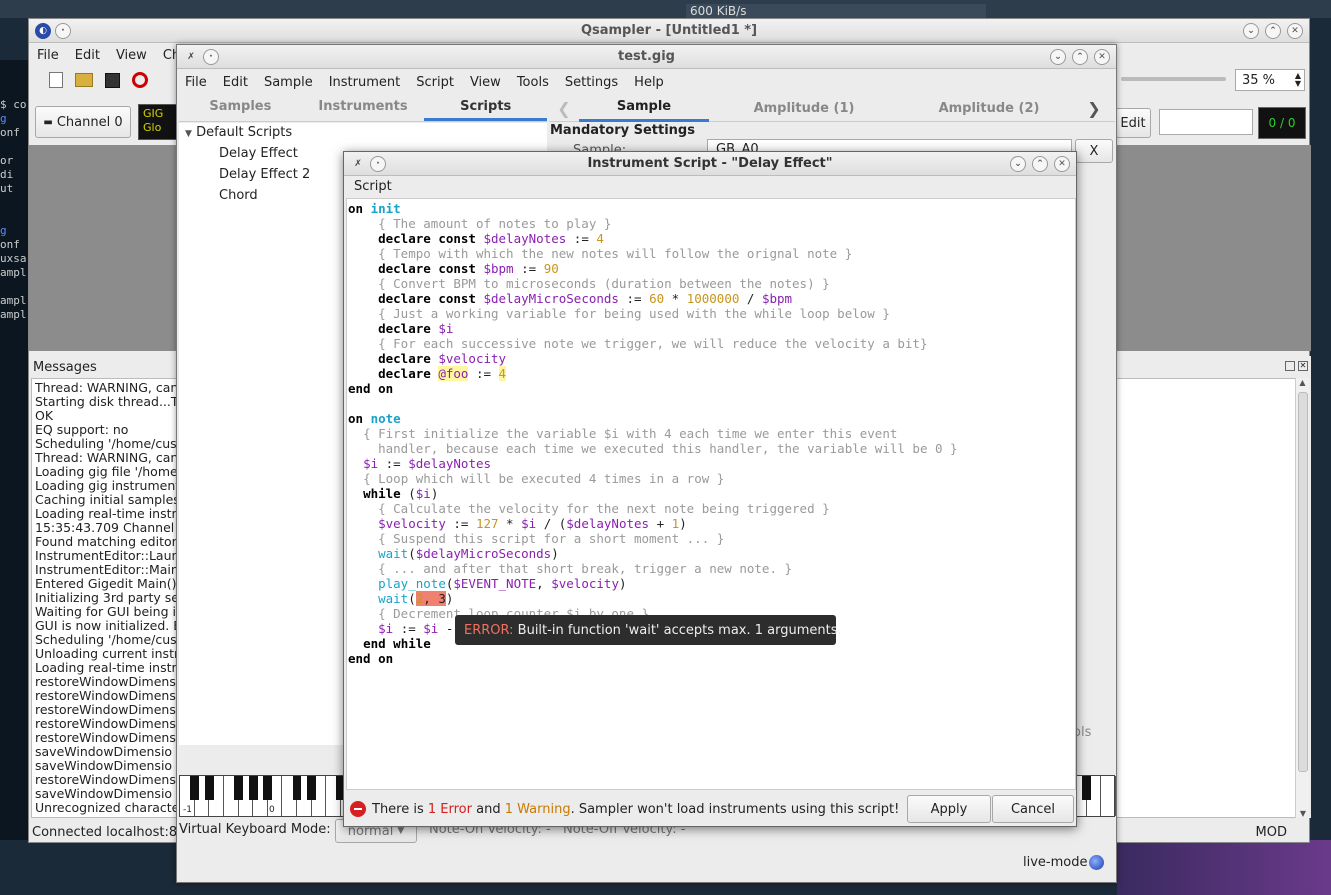 The width and height of the screenshot is (1331, 895). Describe the element at coordinates (1108, 796) in the screenshot. I see `piano-white-key` at that location.